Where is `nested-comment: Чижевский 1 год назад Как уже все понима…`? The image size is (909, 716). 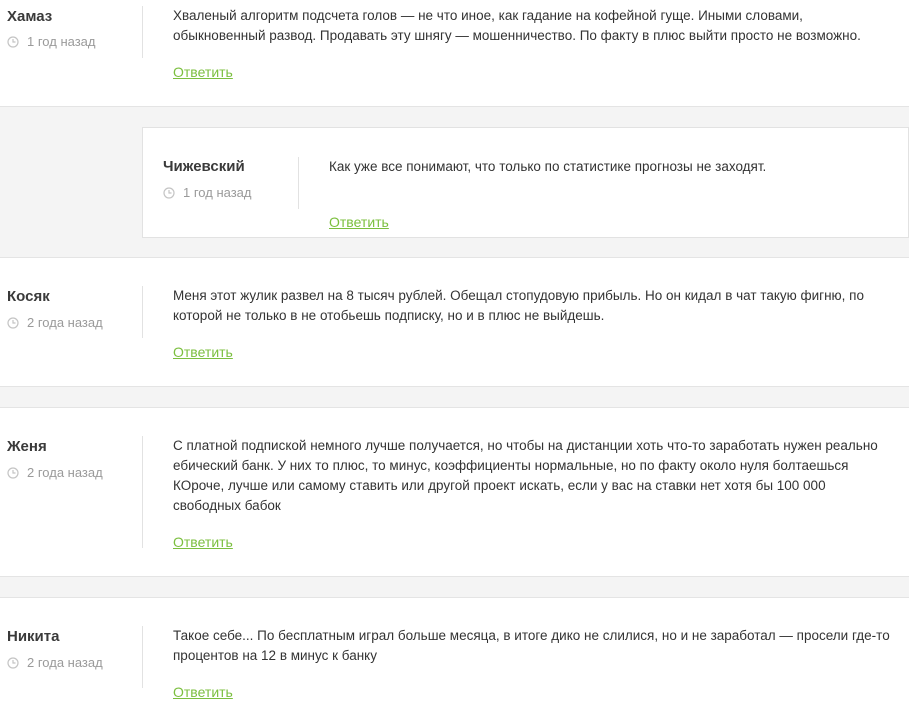
nested-comment: Чижевский 1 год назад Как уже все понима… is located at coordinates (525, 182).